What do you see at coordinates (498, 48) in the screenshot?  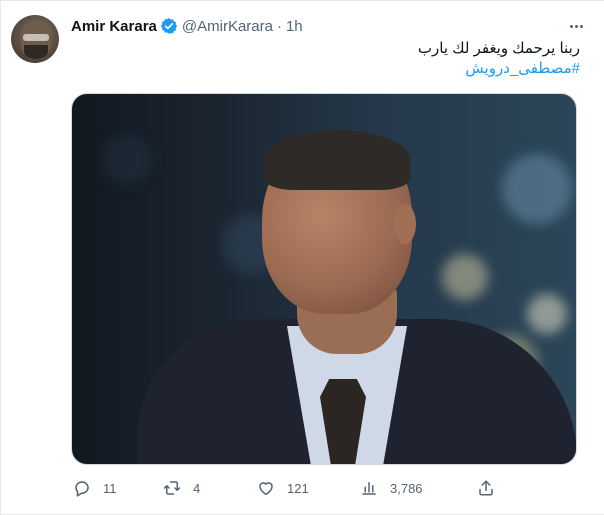 I see `tweet-text: ربنا يرحمك ويغفر لك يارب` at bounding box center [498, 48].